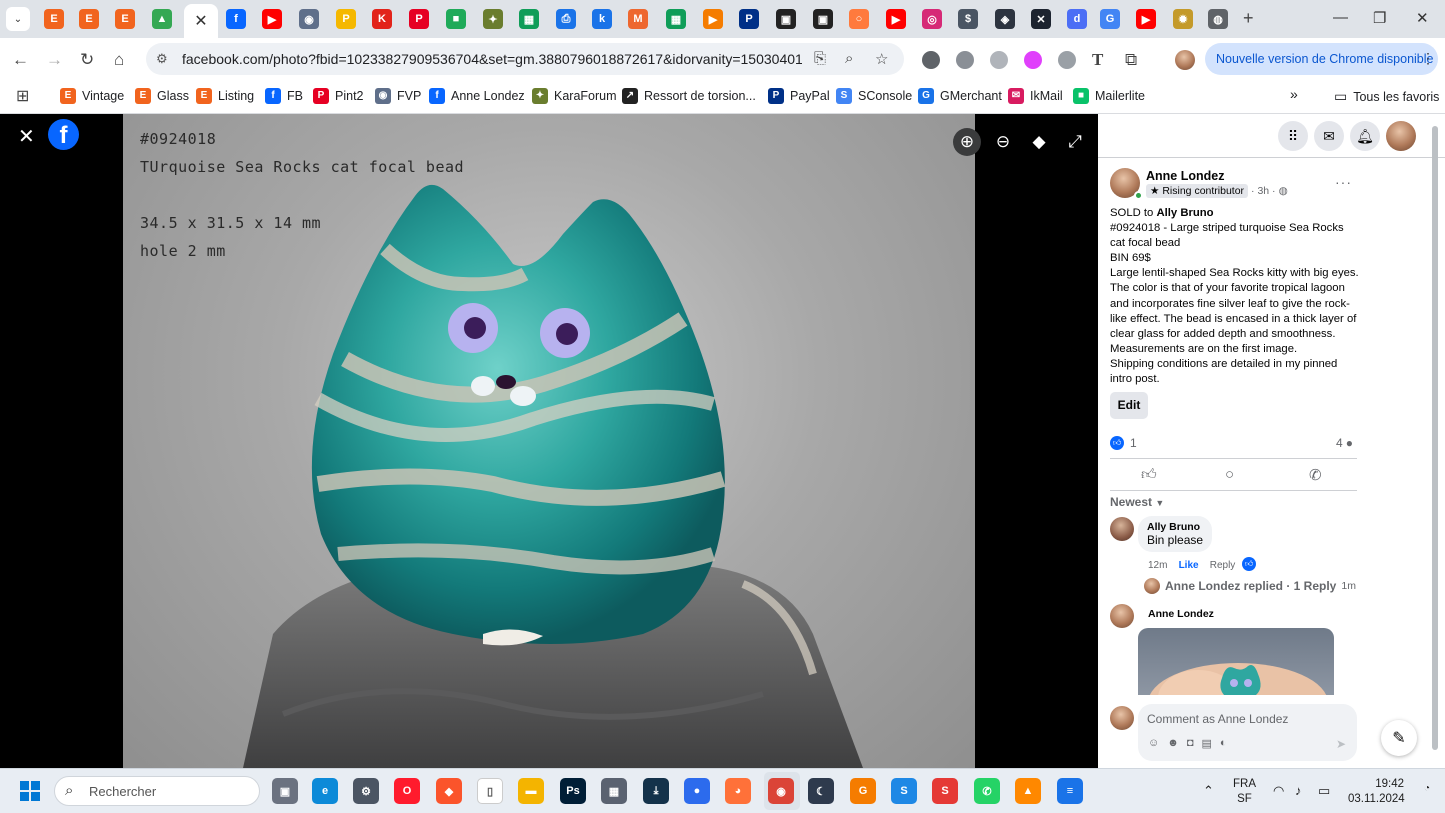 Image resolution: width=1445 pixels, height=813 pixels. Describe the element at coordinates (338, 96) in the screenshot. I see `bookmark-pint2: P Pint2` at that location.